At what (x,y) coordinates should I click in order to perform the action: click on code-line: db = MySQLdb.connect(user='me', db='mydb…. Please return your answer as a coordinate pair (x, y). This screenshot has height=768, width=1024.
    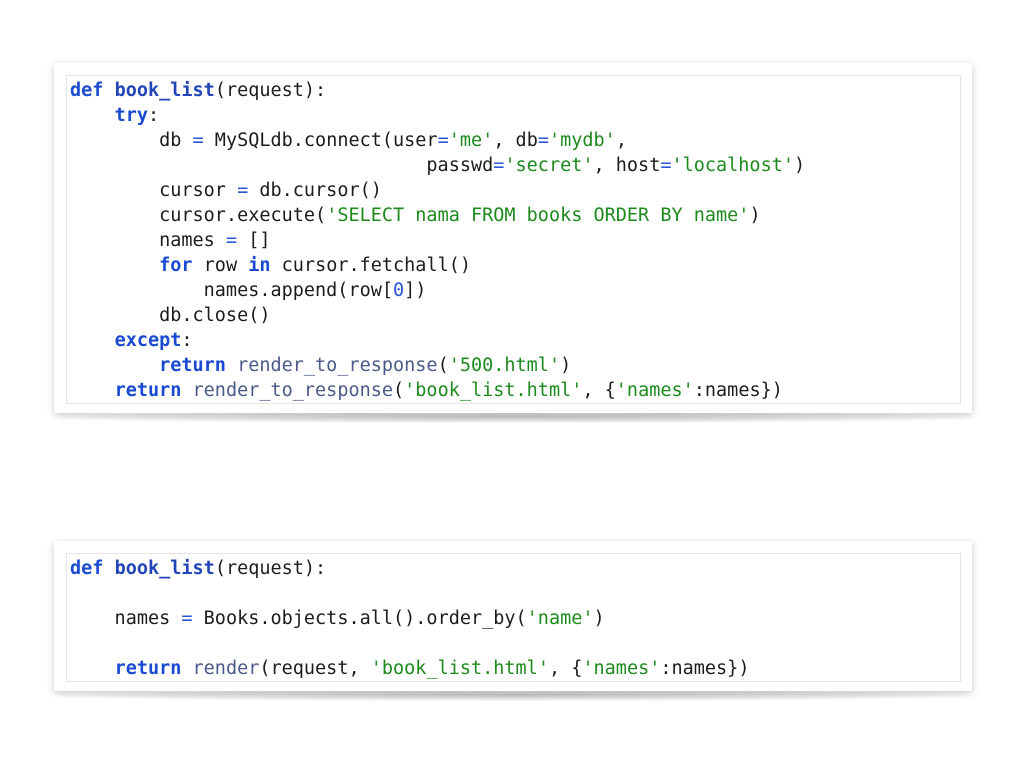
    Looking at the image, I should click on (348, 140).